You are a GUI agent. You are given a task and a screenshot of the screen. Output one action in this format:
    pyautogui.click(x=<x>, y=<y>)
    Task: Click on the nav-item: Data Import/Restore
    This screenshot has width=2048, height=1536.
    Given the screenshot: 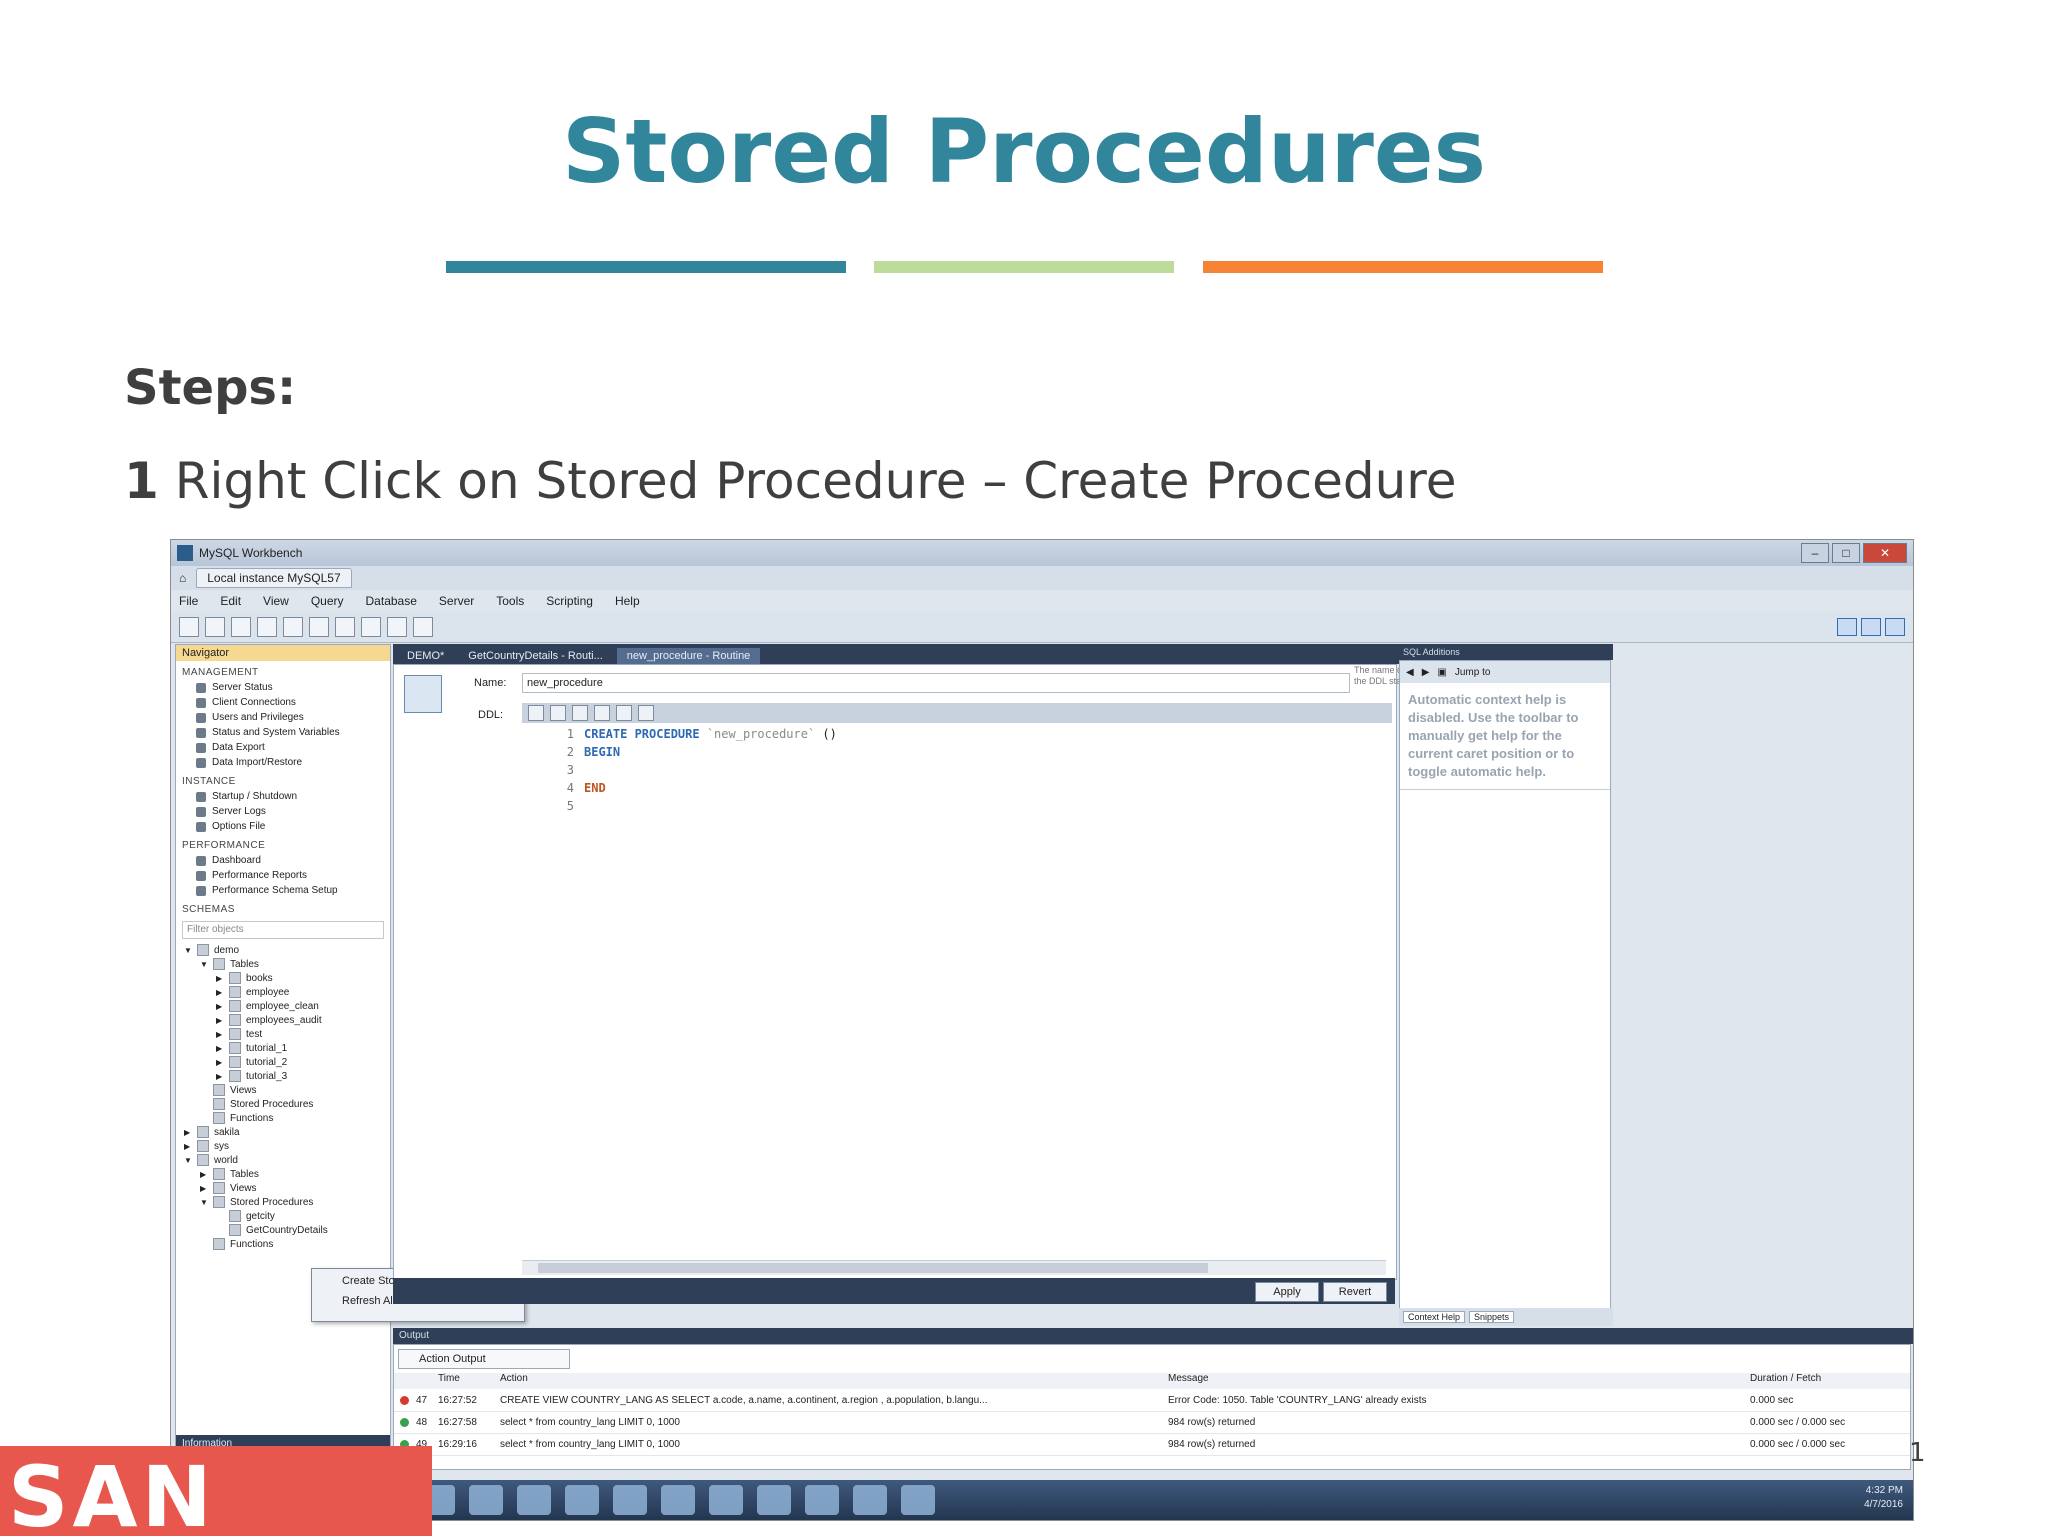 What is the action you would take?
    pyautogui.click(x=283, y=762)
    